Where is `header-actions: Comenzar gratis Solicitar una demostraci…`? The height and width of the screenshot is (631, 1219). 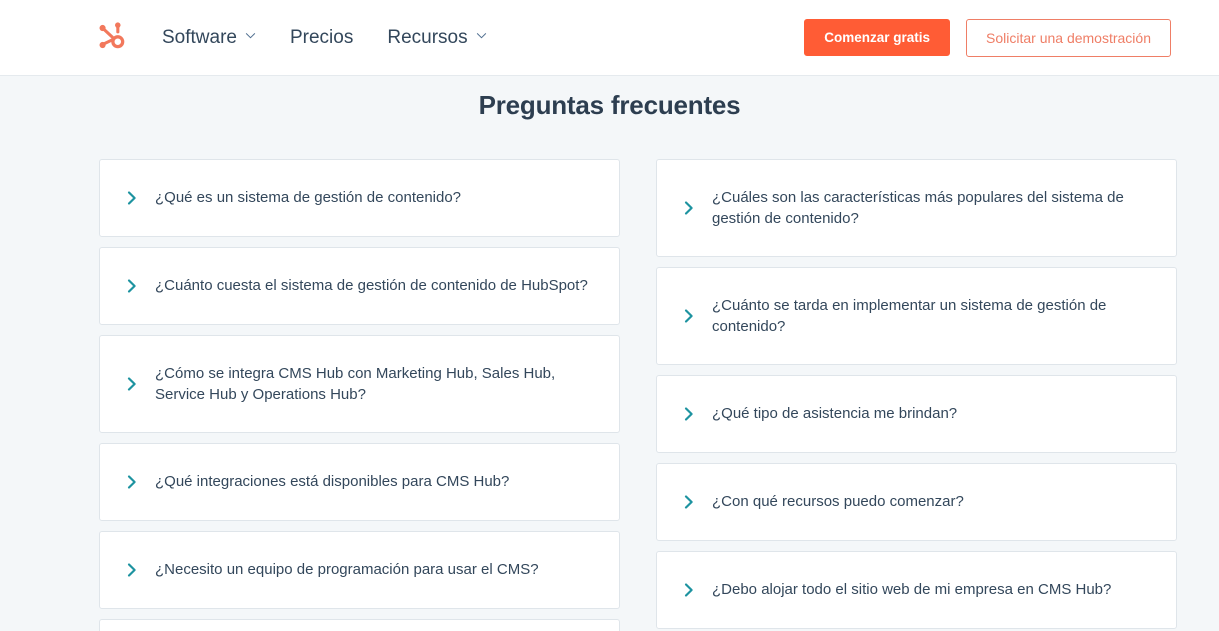 header-actions: Comenzar gratis Solicitar una demostraci… is located at coordinates (987, 37).